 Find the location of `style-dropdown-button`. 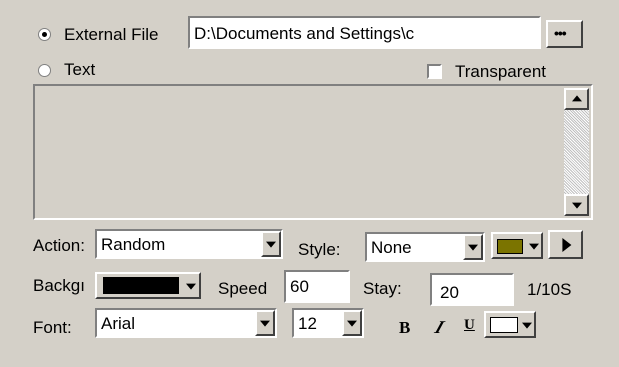

style-dropdown-button is located at coordinates (473, 247).